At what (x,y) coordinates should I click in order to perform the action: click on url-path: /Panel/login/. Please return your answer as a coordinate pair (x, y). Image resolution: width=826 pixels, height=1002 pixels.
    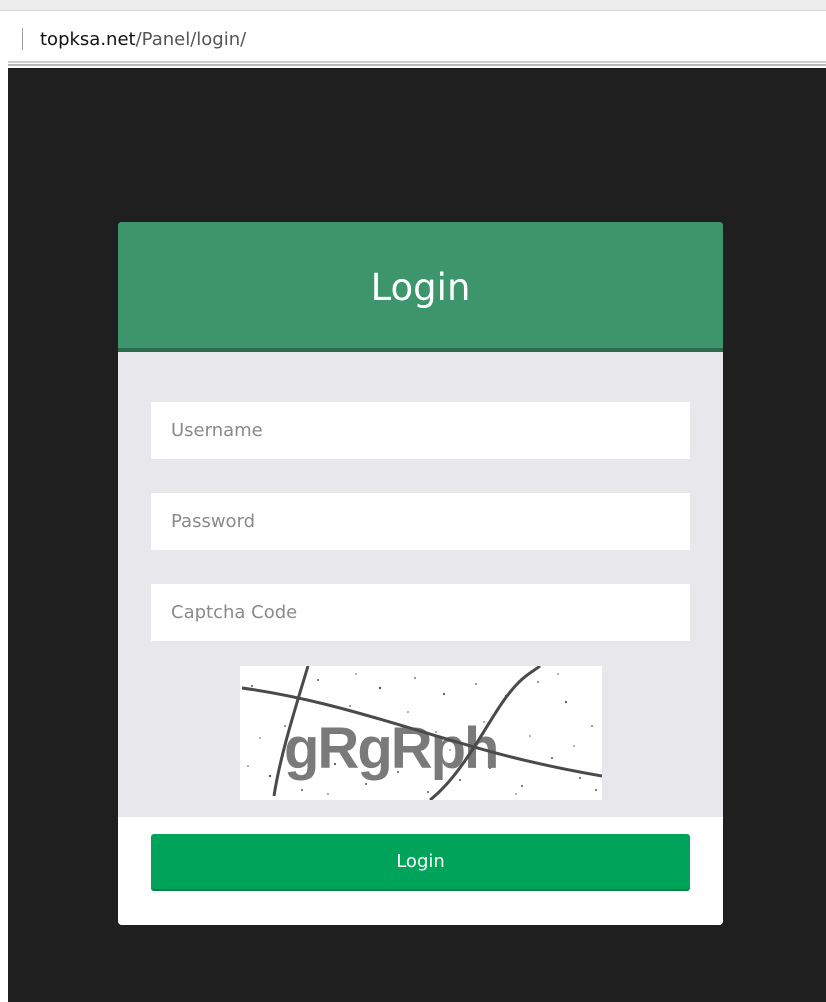
    Looking at the image, I should click on (191, 39).